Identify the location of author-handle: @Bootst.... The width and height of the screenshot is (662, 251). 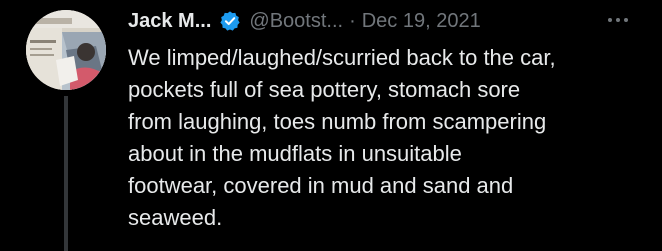
(296, 21).